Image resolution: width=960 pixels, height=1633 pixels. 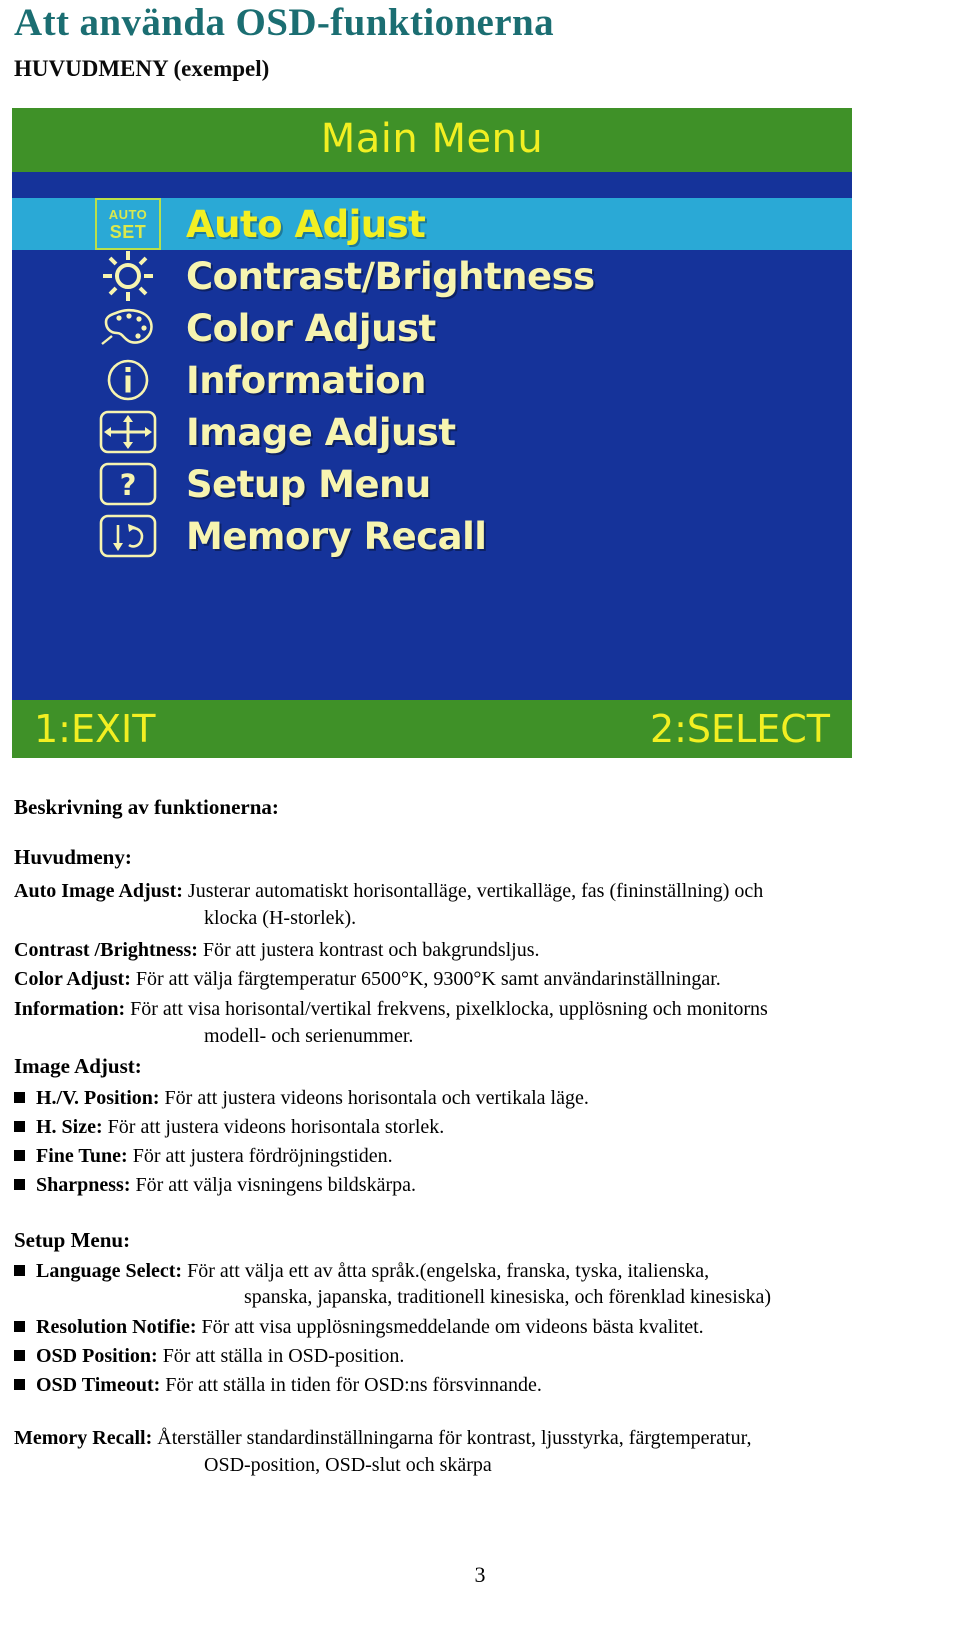 What do you see at coordinates (116, 1327) in the screenshot?
I see `setup-menu-item-term: Resolution Notifie:` at bounding box center [116, 1327].